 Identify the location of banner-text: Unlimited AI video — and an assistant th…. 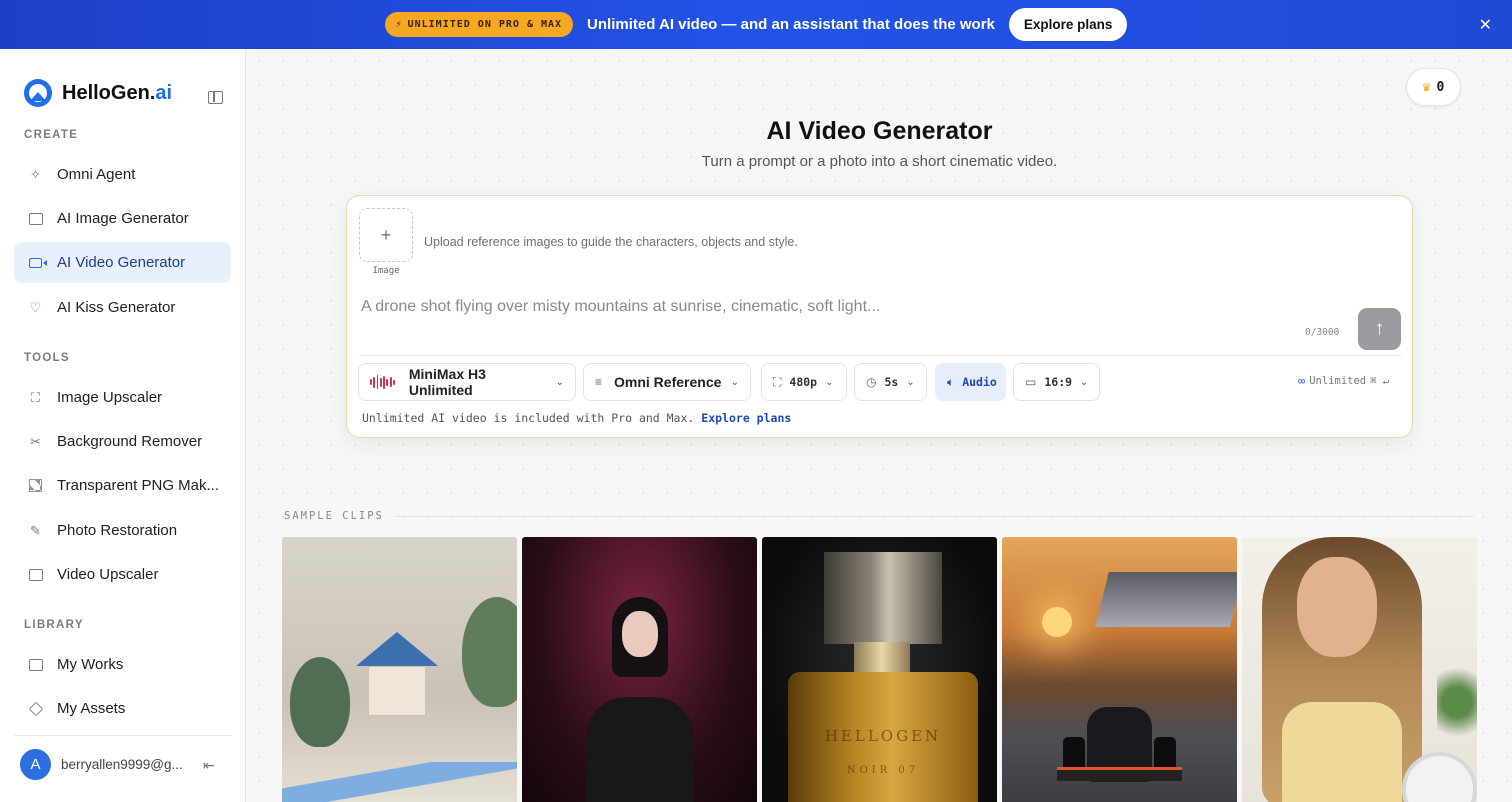
(791, 24).